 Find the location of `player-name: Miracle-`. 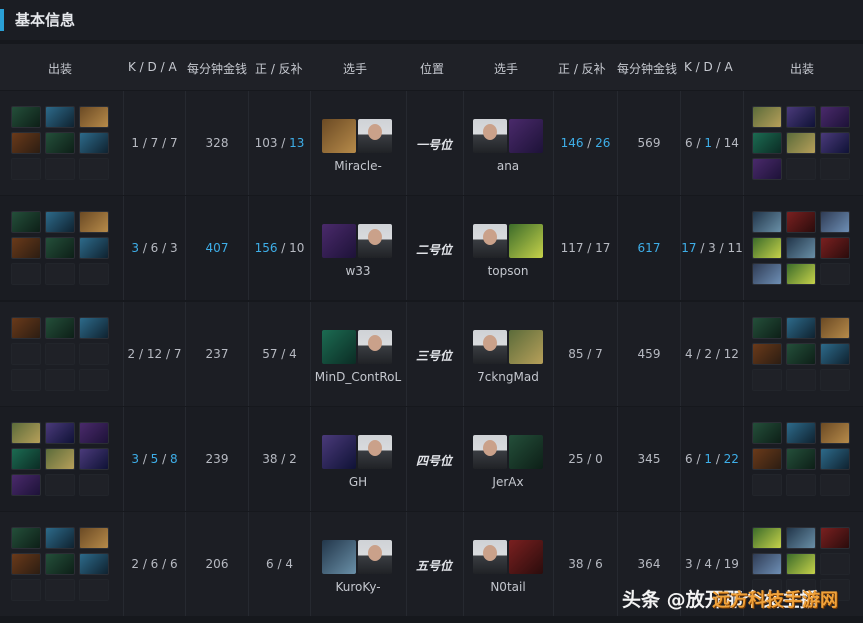

player-name: Miracle- is located at coordinates (358, 166).